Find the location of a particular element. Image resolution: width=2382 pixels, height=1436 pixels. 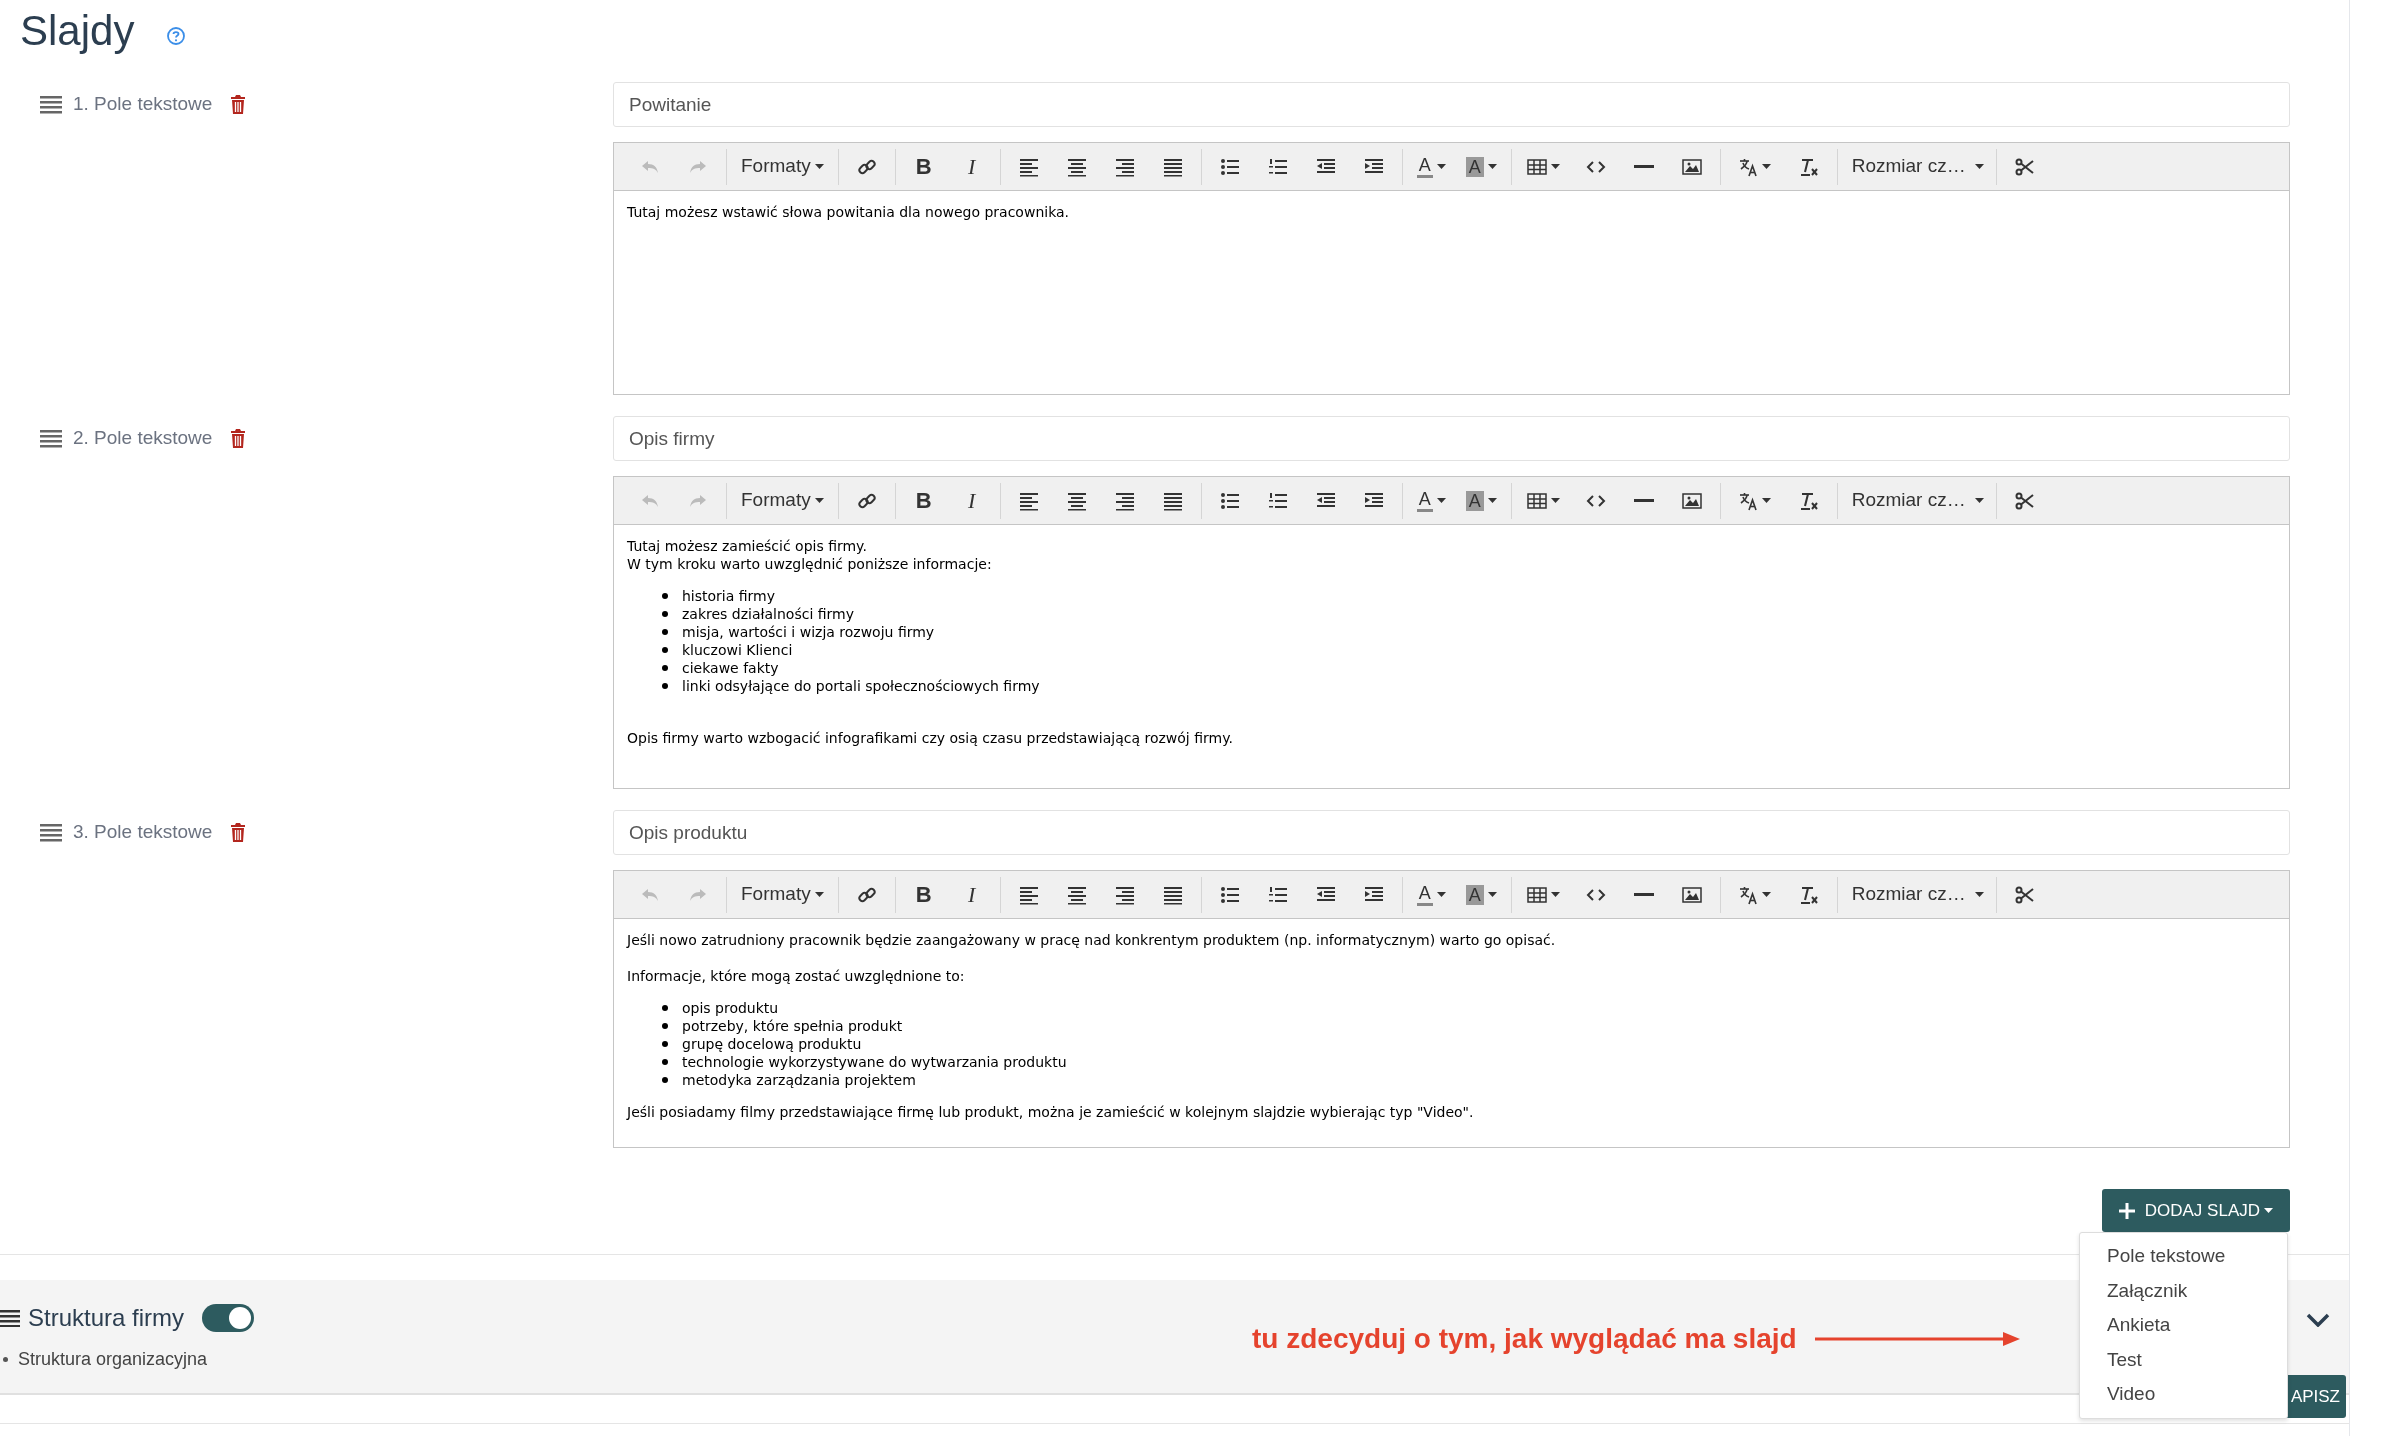

slide-title-field: Powitanie is located at coordinates (1451, 104).